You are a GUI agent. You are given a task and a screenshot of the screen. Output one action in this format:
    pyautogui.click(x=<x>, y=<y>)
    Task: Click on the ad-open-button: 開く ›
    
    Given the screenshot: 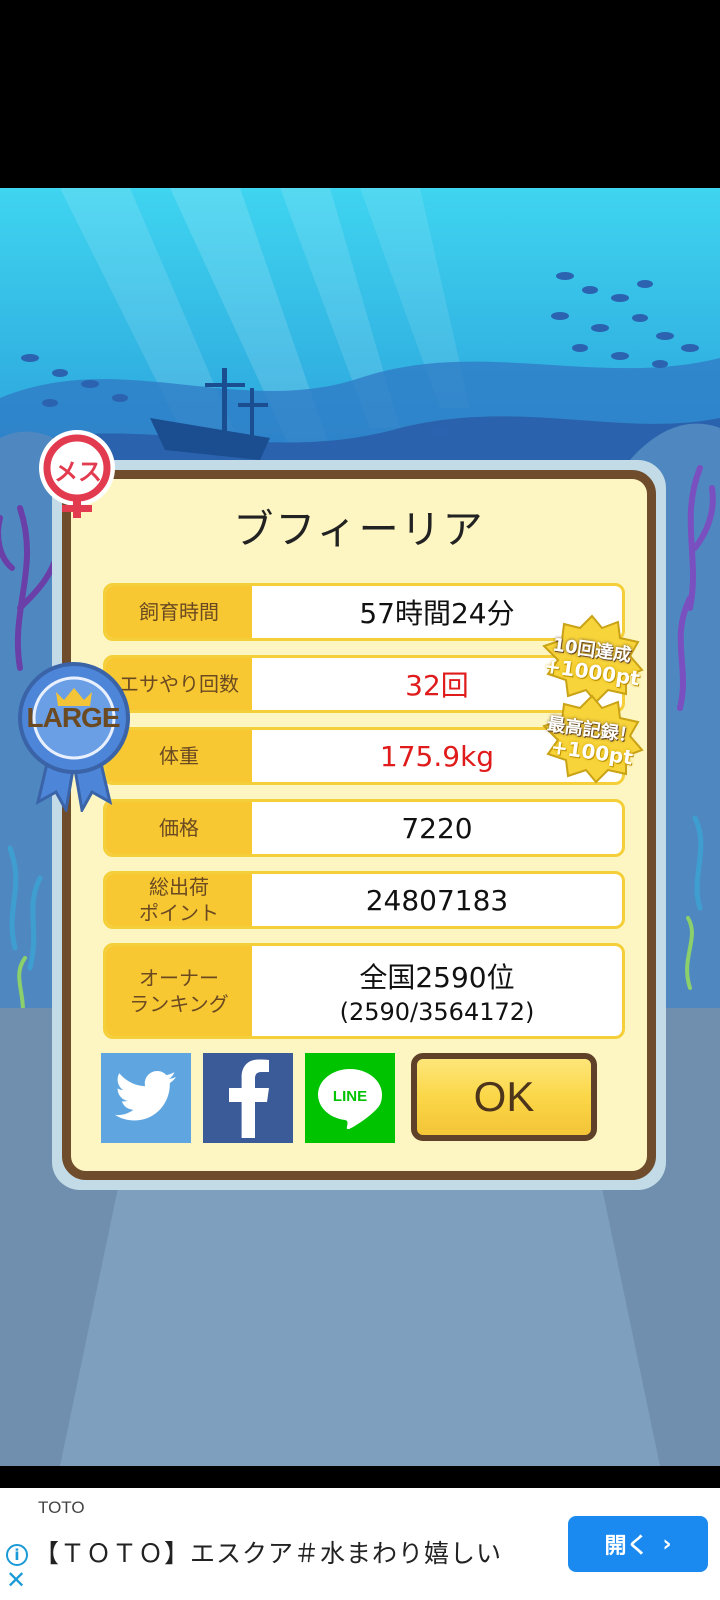 What is the action you would take?
    pyautogui.click(x=638, y=1544)
    